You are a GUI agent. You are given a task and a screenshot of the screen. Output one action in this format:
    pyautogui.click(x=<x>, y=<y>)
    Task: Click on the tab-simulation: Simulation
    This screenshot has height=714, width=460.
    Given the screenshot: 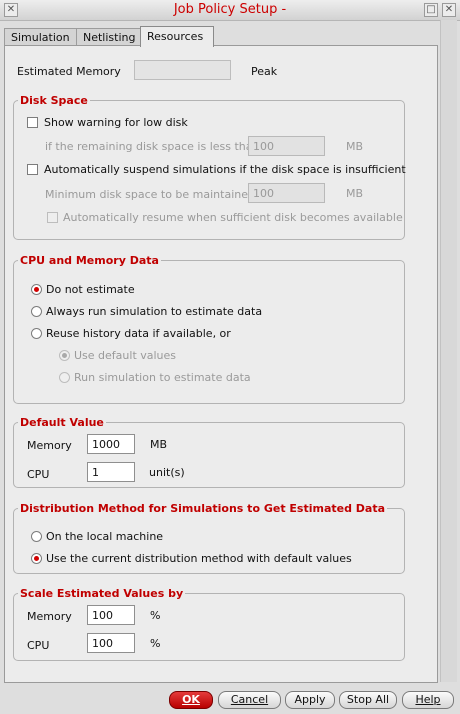 What is the action you would take?
    pyautogui.click(x=43, y=37)
    